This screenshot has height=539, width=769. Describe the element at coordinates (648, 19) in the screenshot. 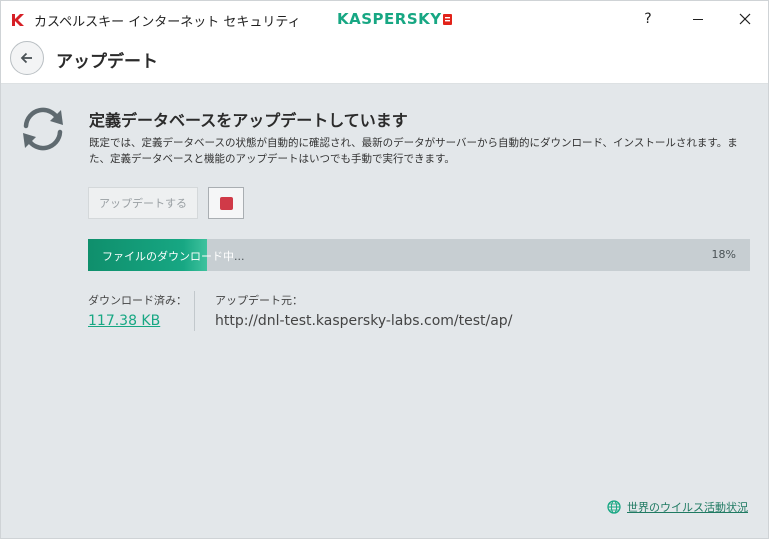

I see `help-button: ?` at that location.